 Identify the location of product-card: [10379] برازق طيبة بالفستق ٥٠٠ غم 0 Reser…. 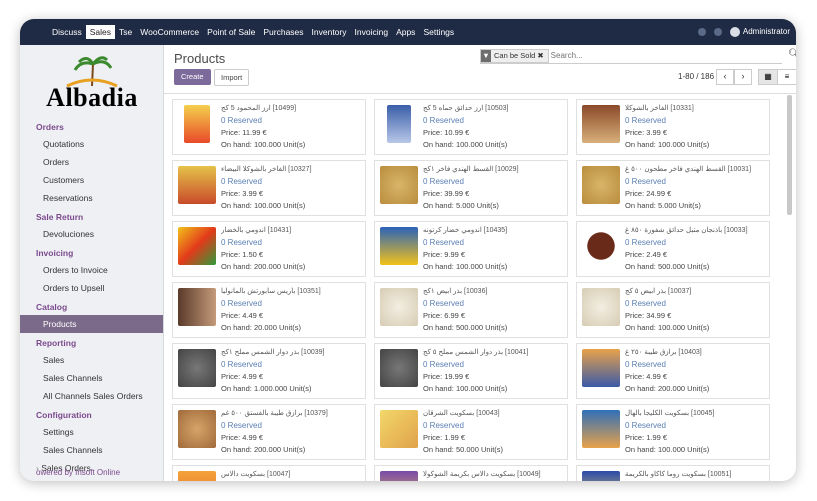
(269, 432).